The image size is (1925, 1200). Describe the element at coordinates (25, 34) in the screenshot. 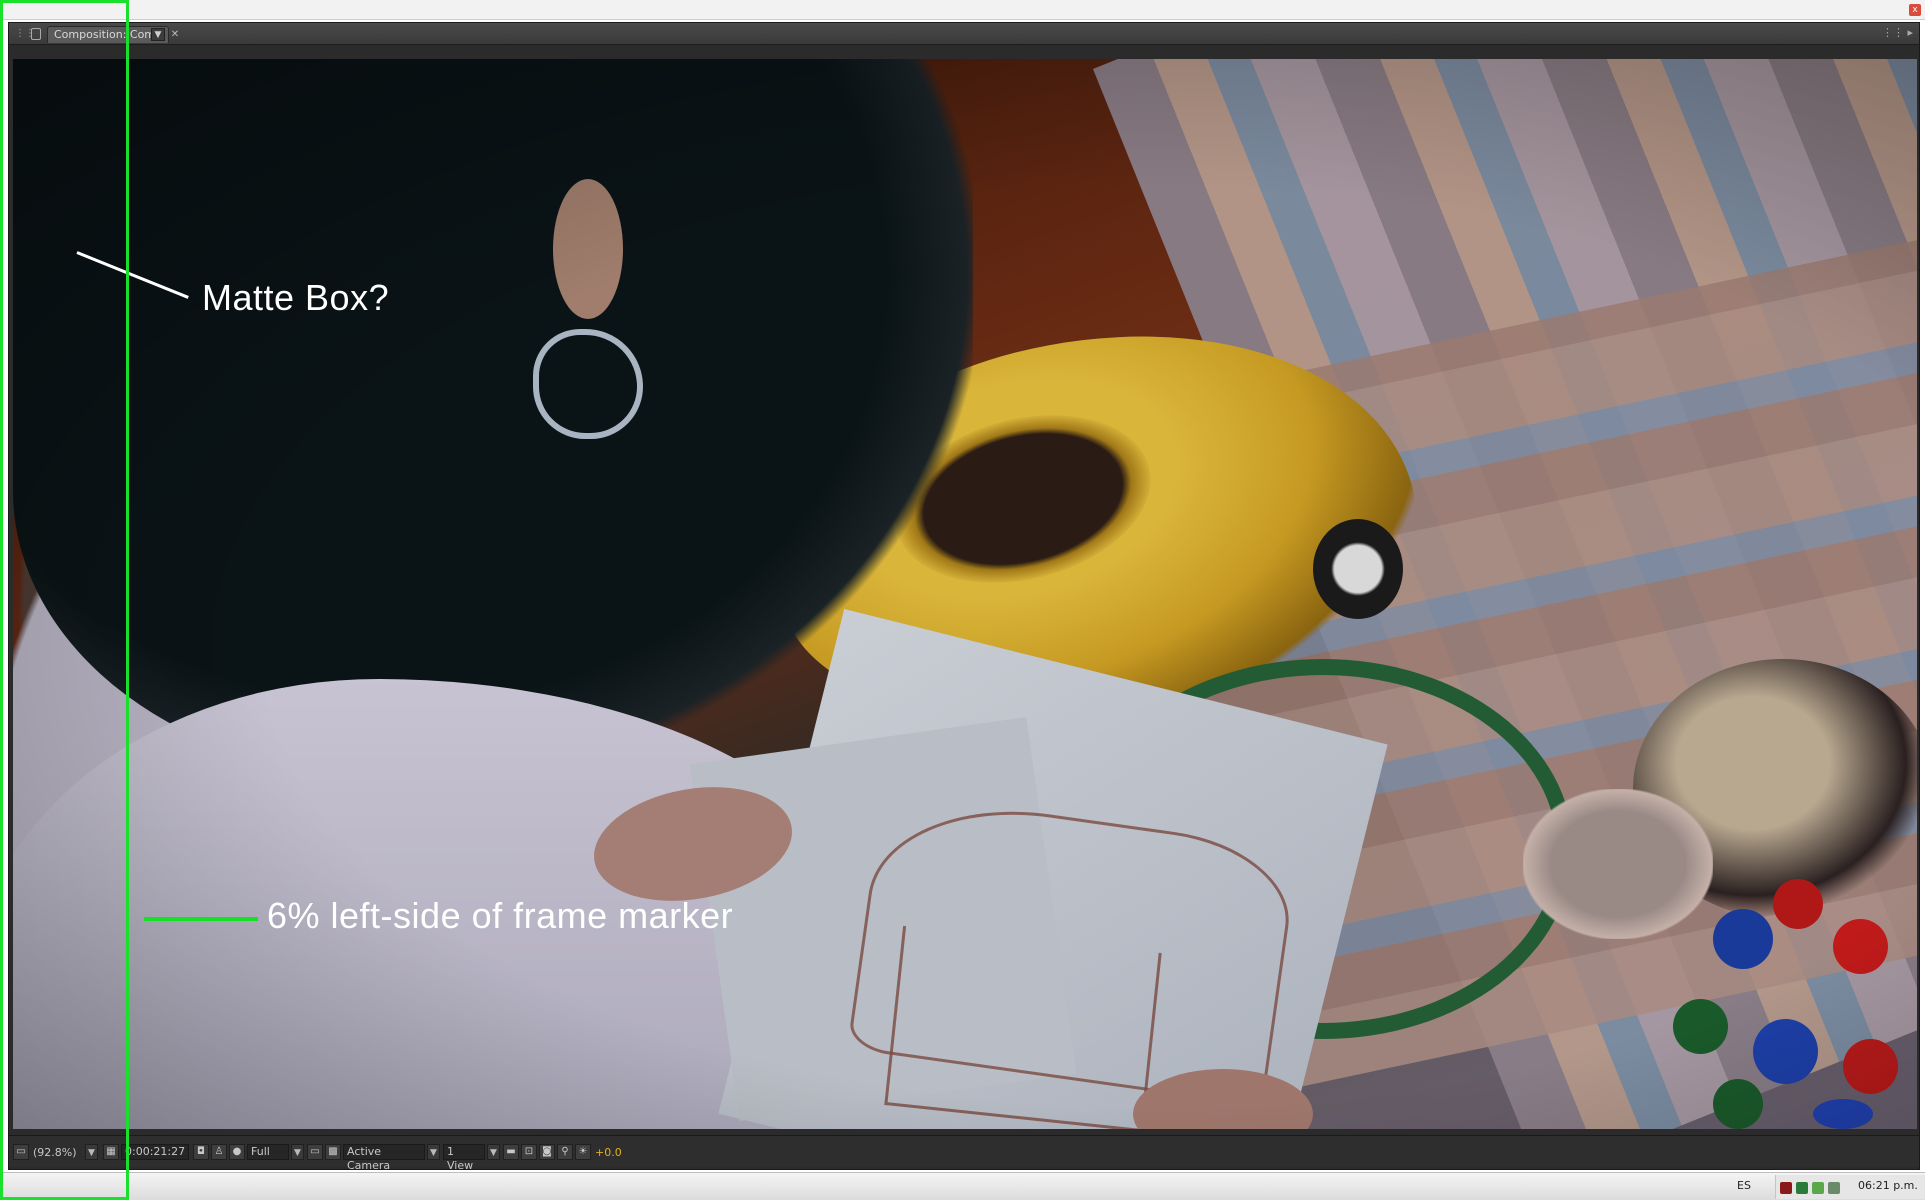

I see `grip-icon: ⋮⋮` at that location.